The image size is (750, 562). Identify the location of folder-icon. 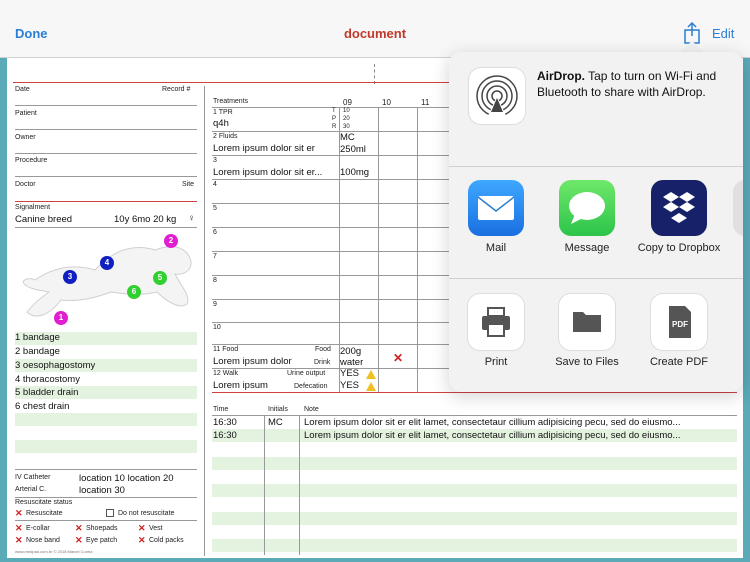
(587, 322).